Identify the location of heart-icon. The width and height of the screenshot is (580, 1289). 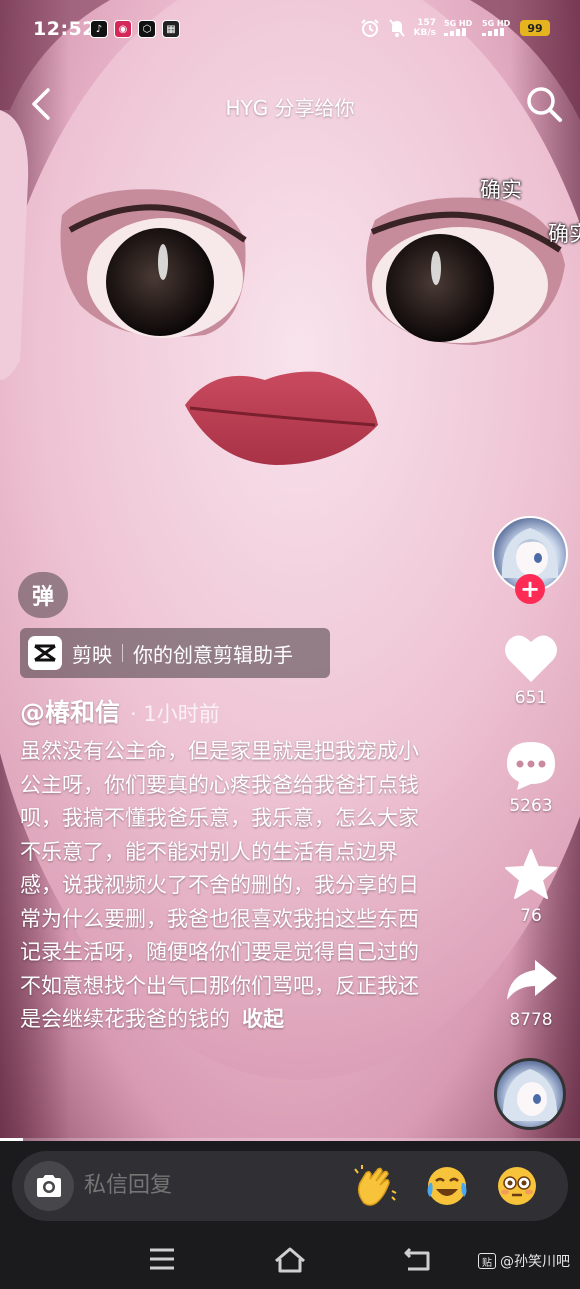
(531, 658).